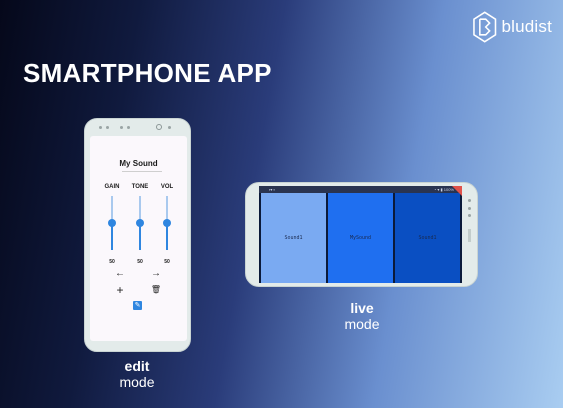 This screenshot has height=408, width=563. Describe the element at coordinates (137, 382) in the screenshot. I see `edit-mode-suffix: mode` at that location.